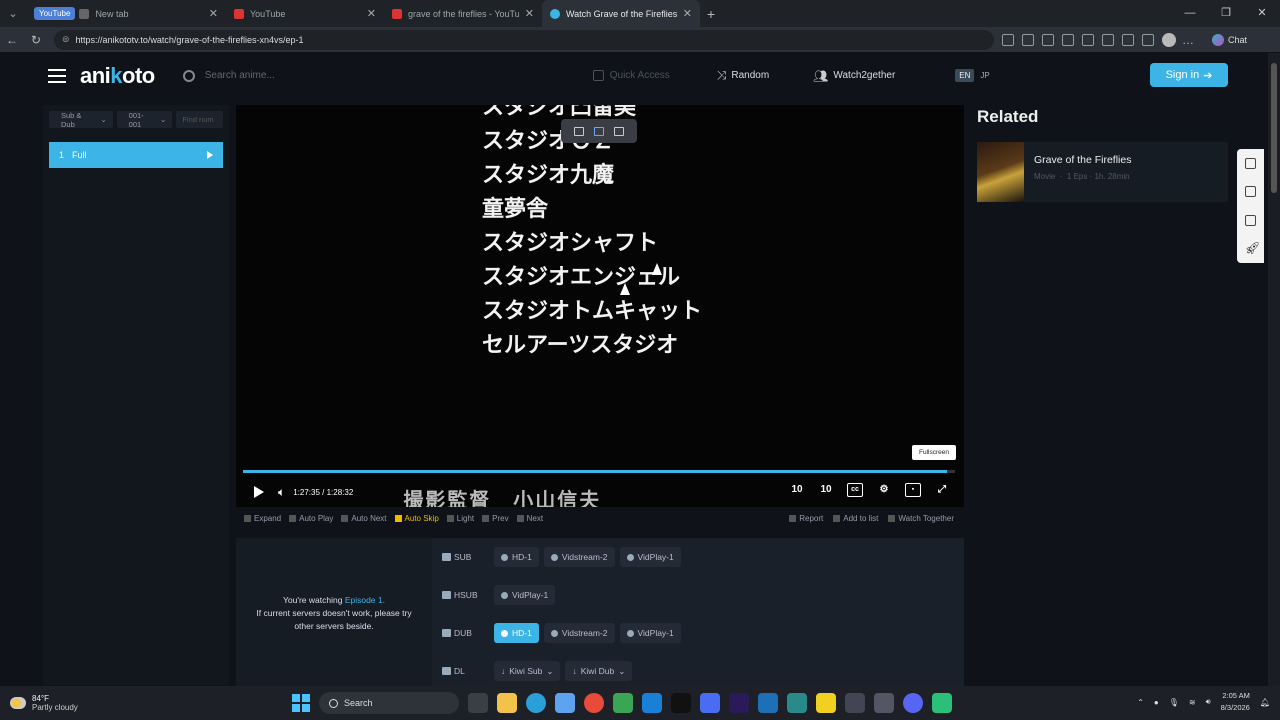 This screenshot has width=1280, height=720. Describe the element at coordinates (36, 40) in the screenshot. I see `reload-icon: ↻` at that location.